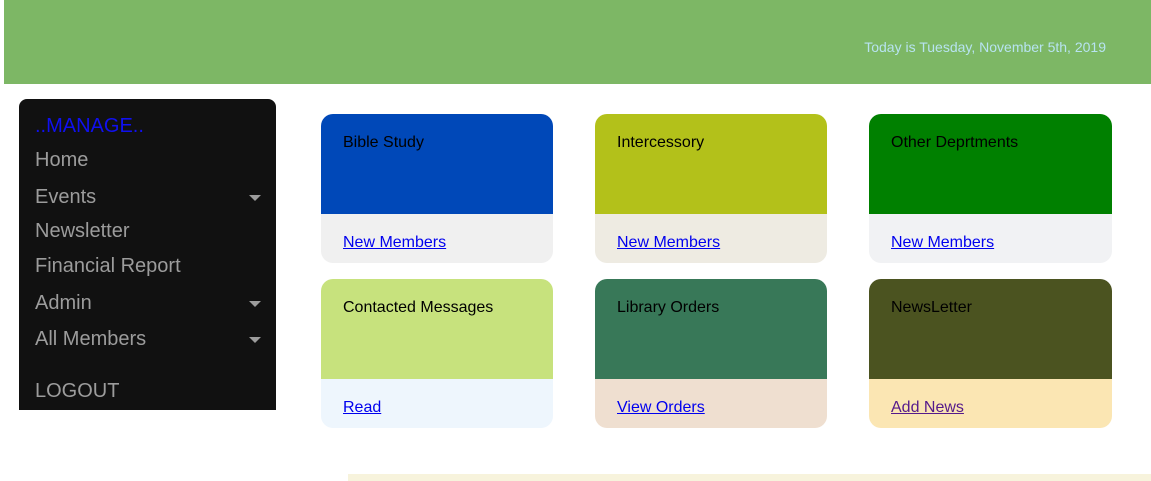 This screenshot has width=1151, height=481. I want to click on sidebar-item-label: Newsletter, so click(82, 231).